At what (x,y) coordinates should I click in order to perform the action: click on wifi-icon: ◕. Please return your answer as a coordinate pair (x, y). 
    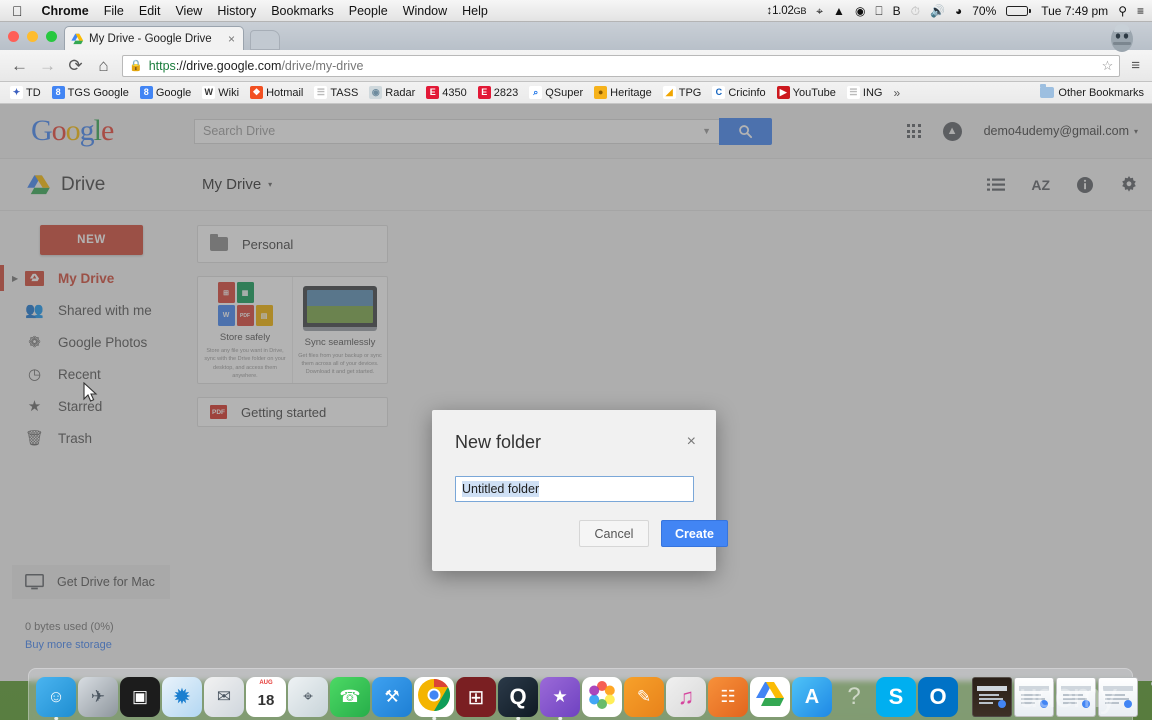
    Looking at the image, I should click on (958, 11).